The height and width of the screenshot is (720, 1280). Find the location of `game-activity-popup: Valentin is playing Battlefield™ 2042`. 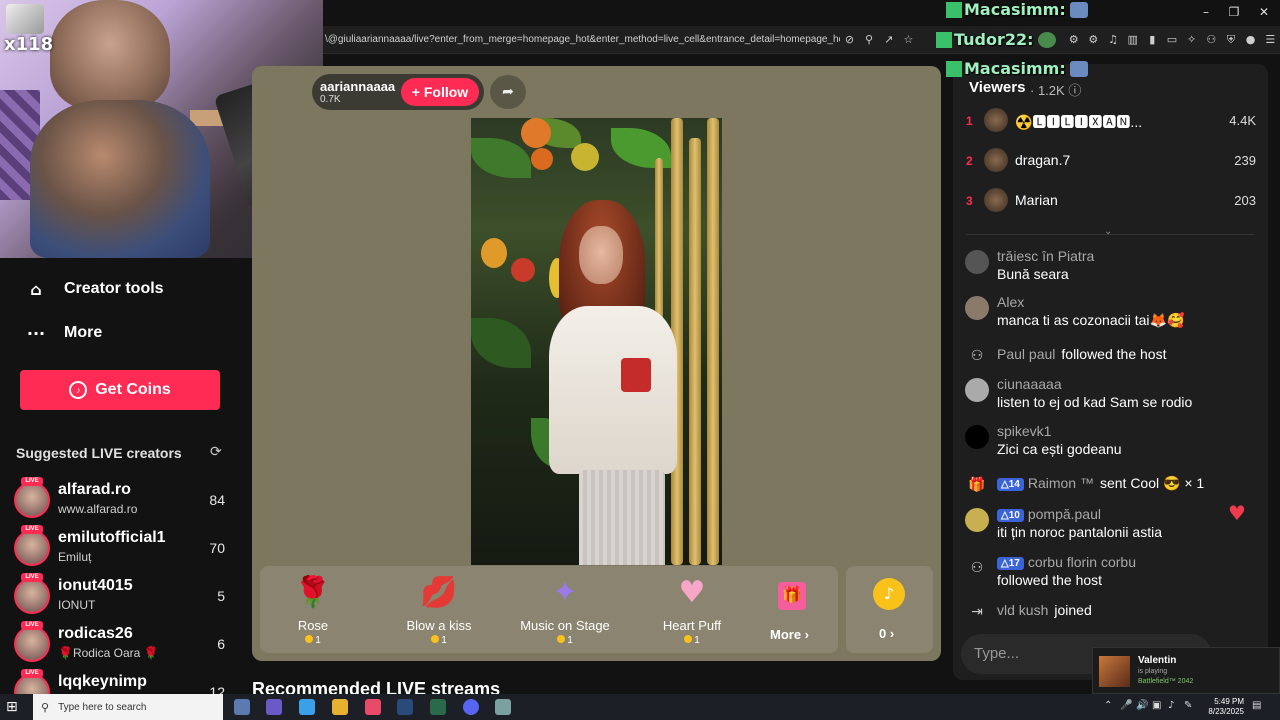

game-activity-popup: Valentin is playing Battlefield™ 2042 is located at coordinates (1186, 670).